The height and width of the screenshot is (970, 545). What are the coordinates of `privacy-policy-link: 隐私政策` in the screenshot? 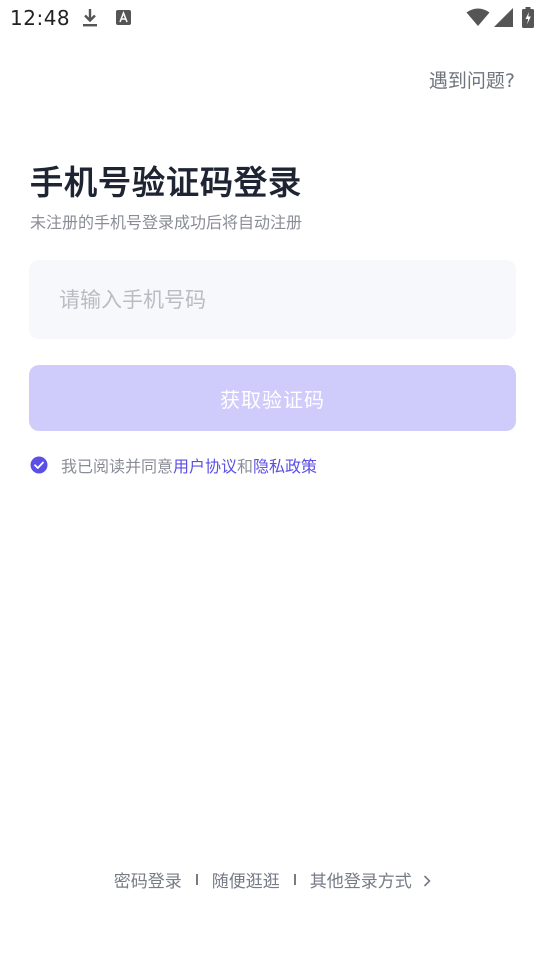 It's located at (285, 465).